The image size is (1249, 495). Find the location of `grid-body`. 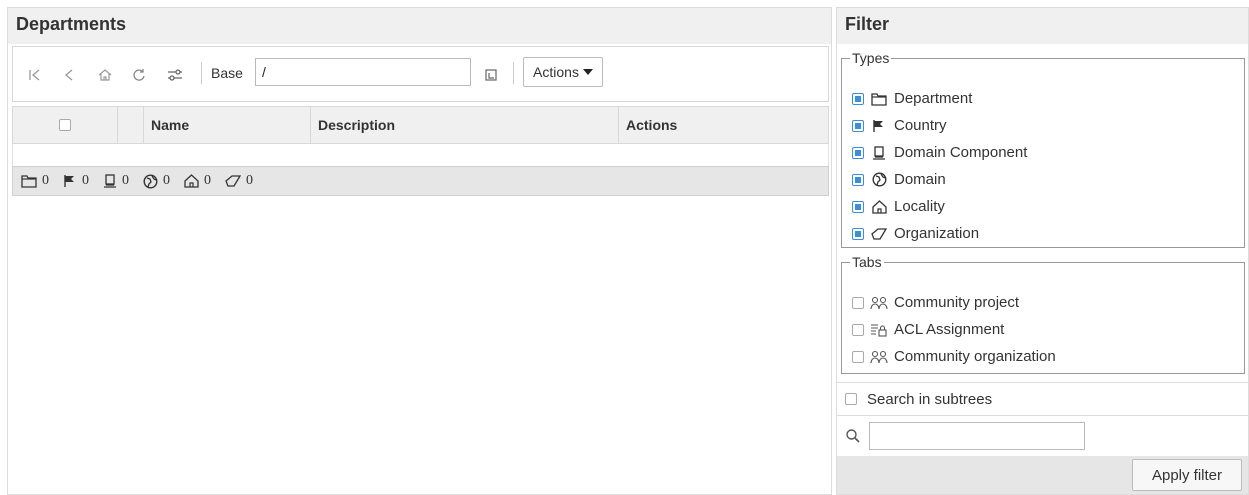

grid-body is located at coordinates (420, 155).